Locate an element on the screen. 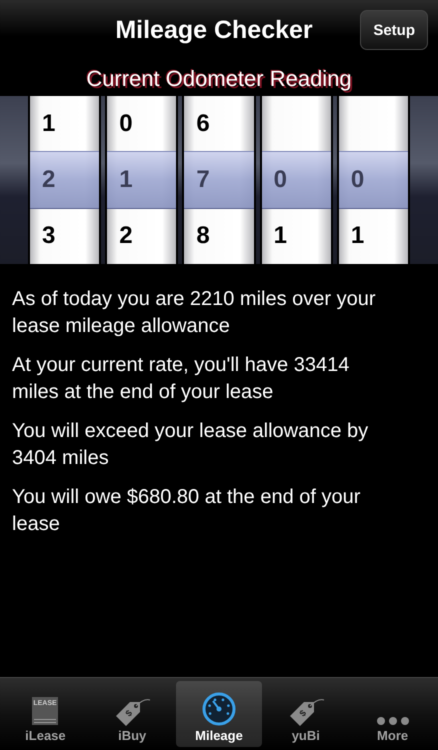 Image resolution: width=438 pixels, height=750 pixels. picker-wheel: 6 7 8 is located at coordinates (219, 180).